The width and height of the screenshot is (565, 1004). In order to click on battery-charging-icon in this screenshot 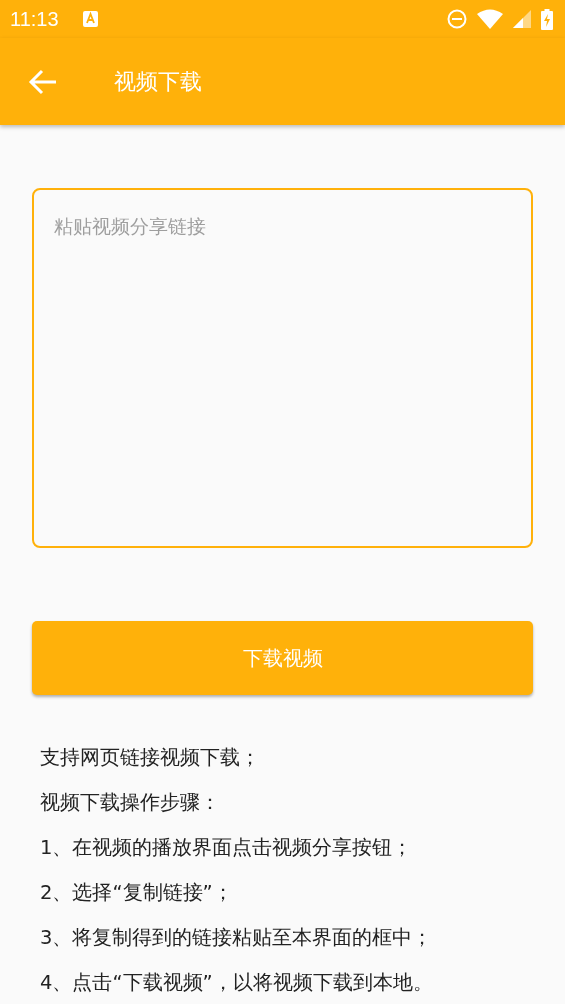, I will do `click(547, 19)`.